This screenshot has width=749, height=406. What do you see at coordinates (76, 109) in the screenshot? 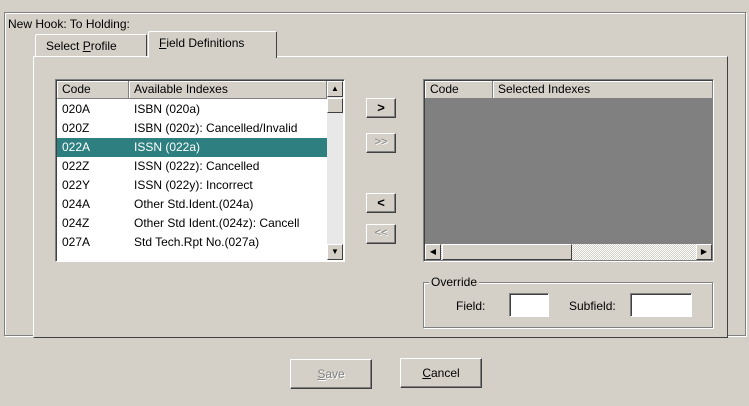
I see `index-code: 020A` at bounding box center [76, 109].